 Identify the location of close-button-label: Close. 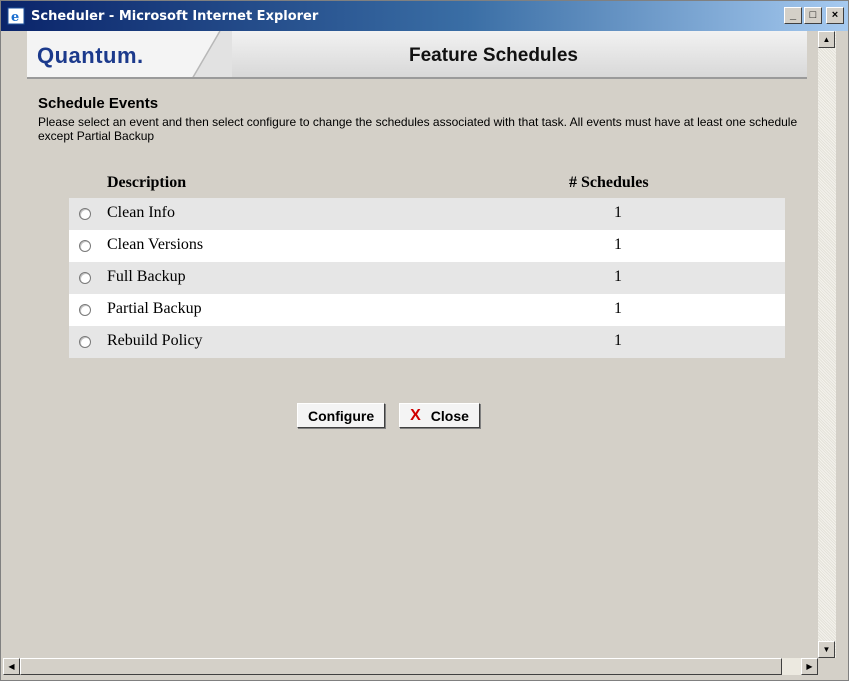
(449, 415).